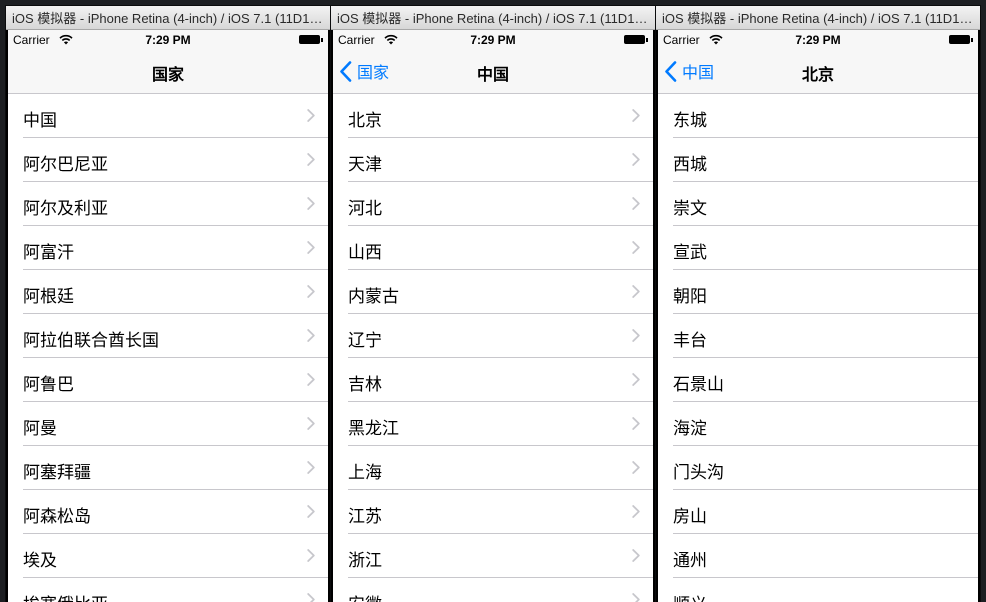 This screenshot has width=986, height=602. Describe the element at coordinates (818, 116) in the screenshot. I see `table-row: 东城` at that location.